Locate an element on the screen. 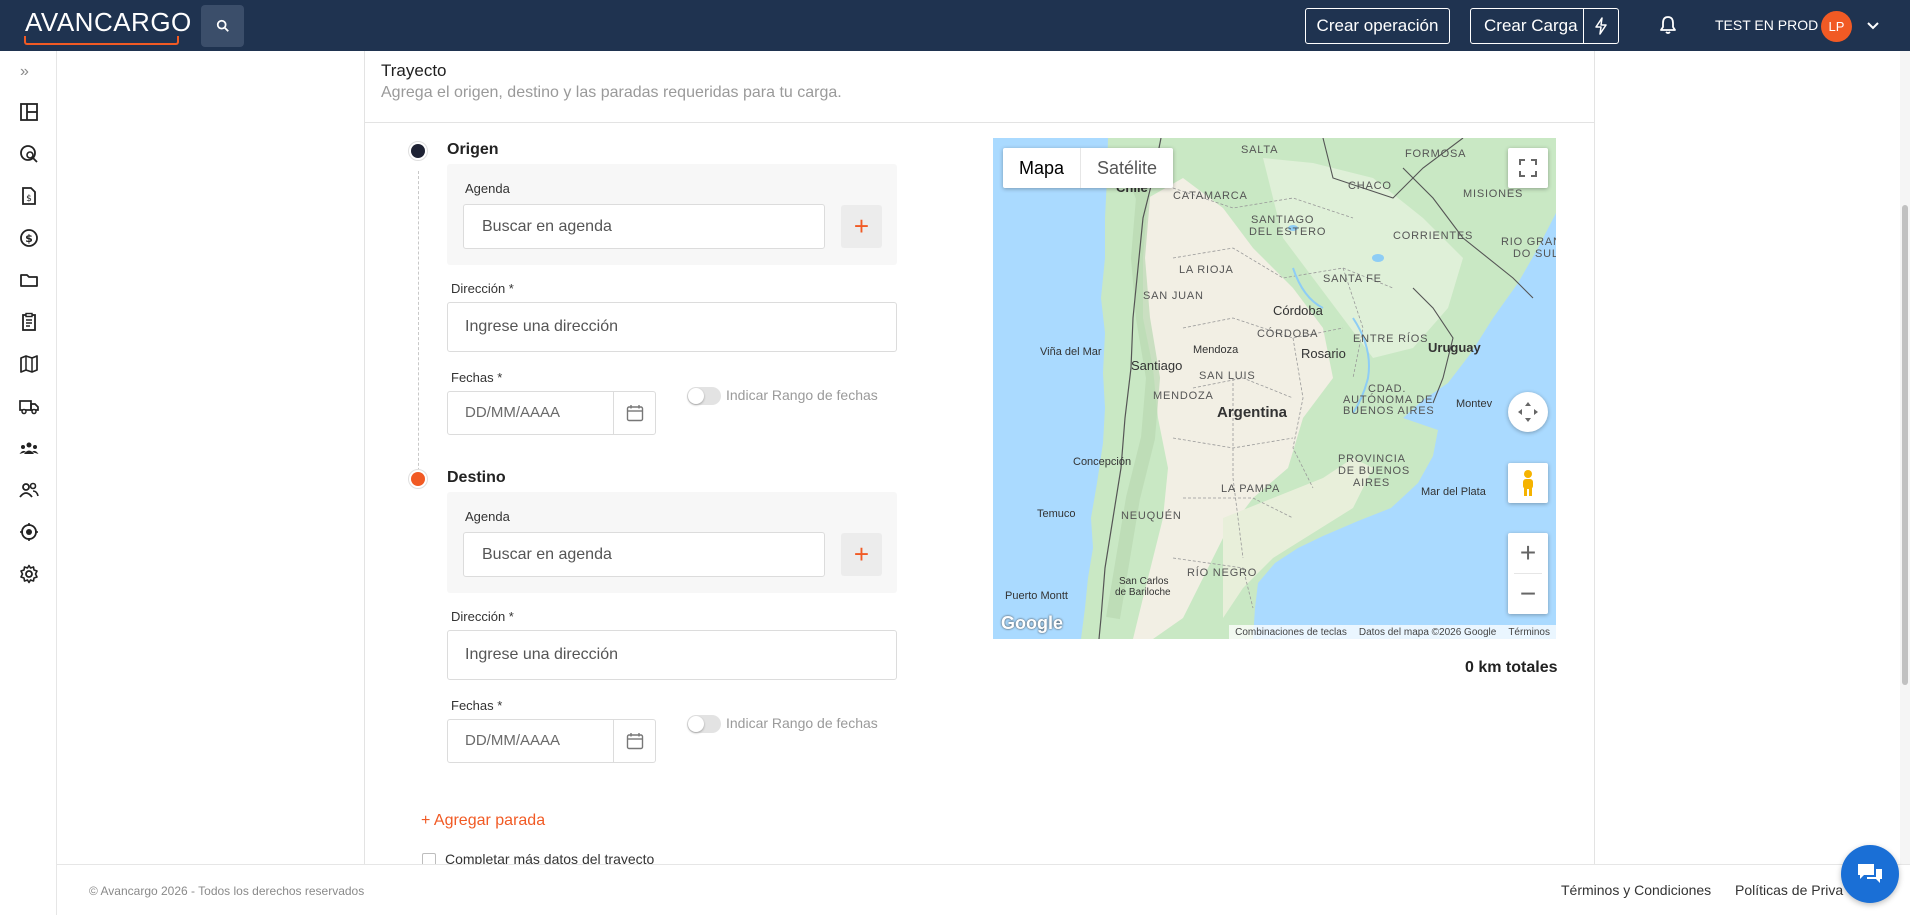  footer-terms-link: Términos y Condiciones is located at coordinates (1636, 890).